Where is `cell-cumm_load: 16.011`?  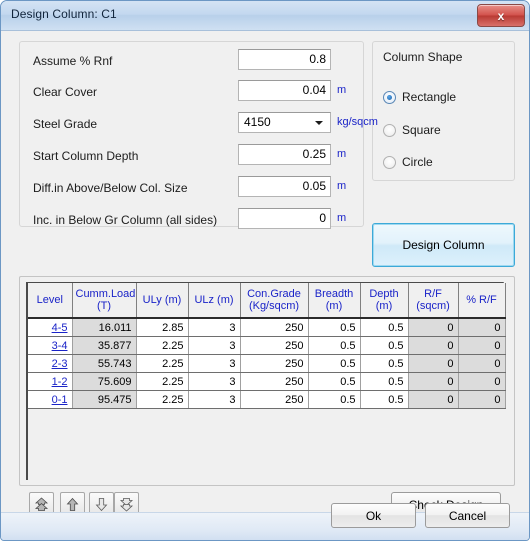 cell-cumm_load: 16.011 is located at coordinates (104, 327).